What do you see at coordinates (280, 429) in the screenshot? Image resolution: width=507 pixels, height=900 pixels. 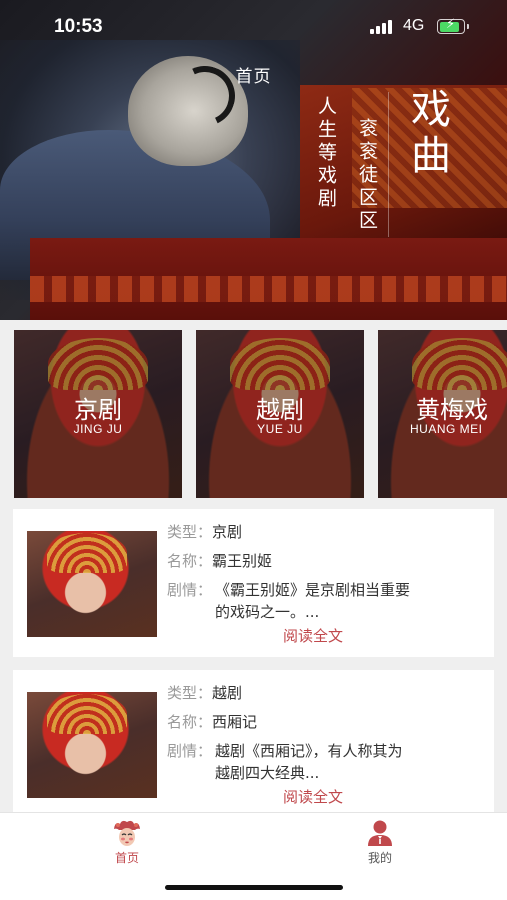 I see `category-pinyin: YUE JU` at bounding box center [280, 429].